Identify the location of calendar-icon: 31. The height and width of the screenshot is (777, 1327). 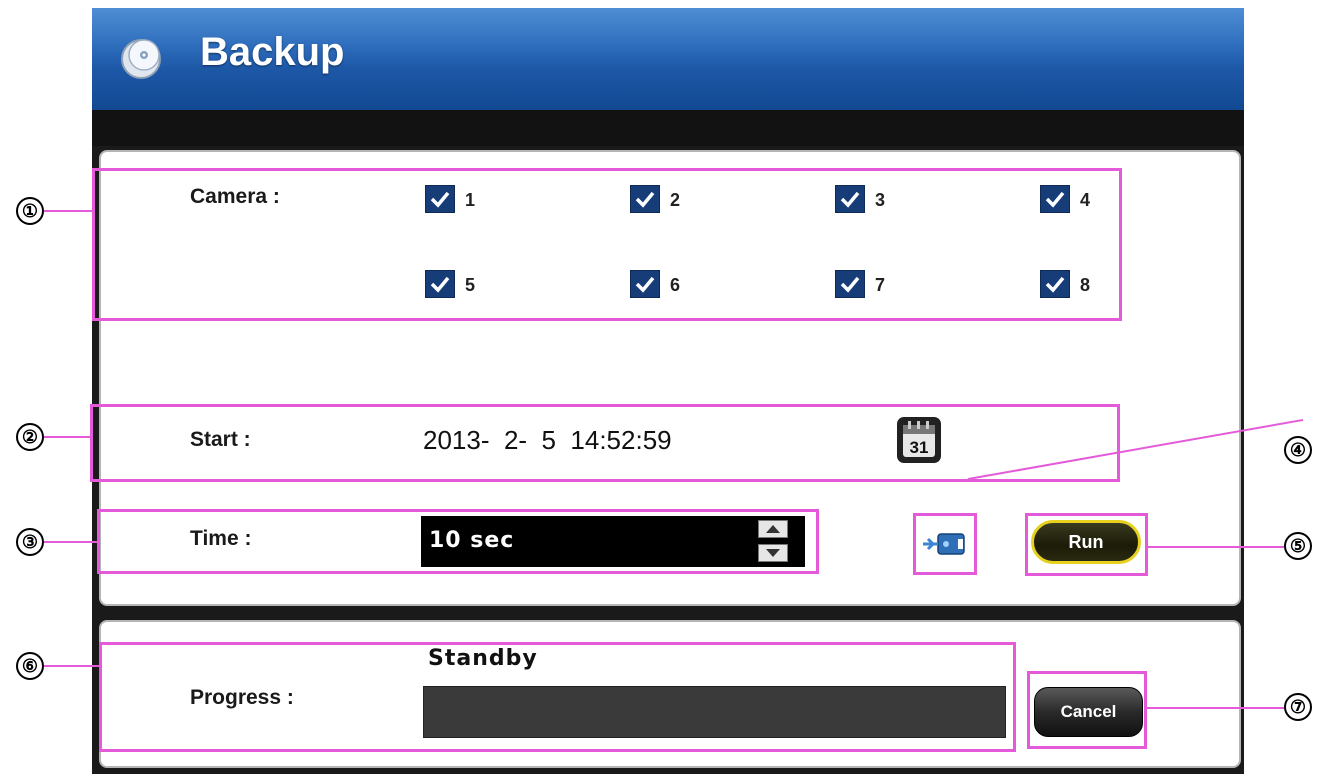
(919, 440).